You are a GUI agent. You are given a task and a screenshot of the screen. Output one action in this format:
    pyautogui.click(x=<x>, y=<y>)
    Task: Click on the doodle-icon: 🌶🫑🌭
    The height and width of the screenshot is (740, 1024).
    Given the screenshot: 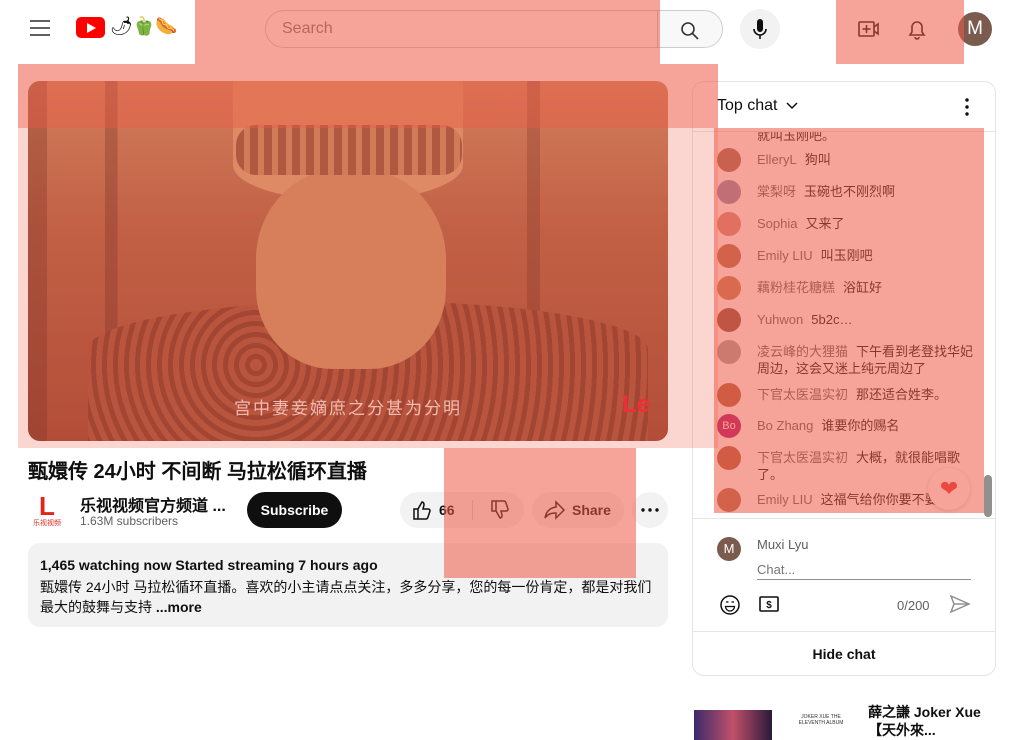 What is the action you would take?
    pyautogui.click(x=144, y=26)
    